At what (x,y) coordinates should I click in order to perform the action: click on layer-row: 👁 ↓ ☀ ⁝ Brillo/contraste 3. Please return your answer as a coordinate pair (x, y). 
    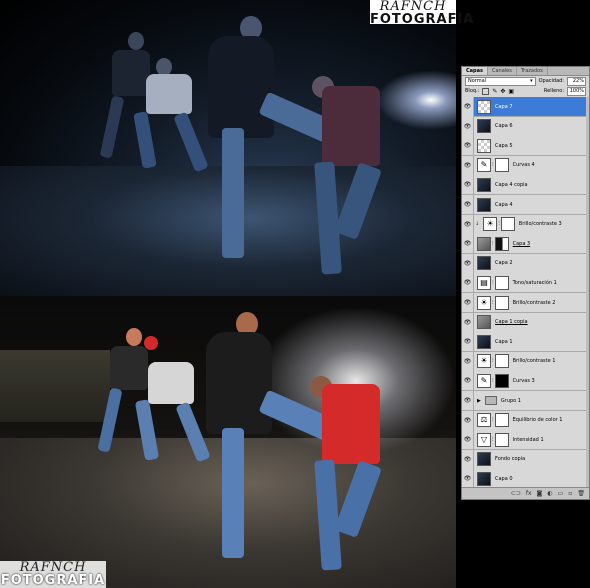
    Looking at the image, I should click on (525, 224).